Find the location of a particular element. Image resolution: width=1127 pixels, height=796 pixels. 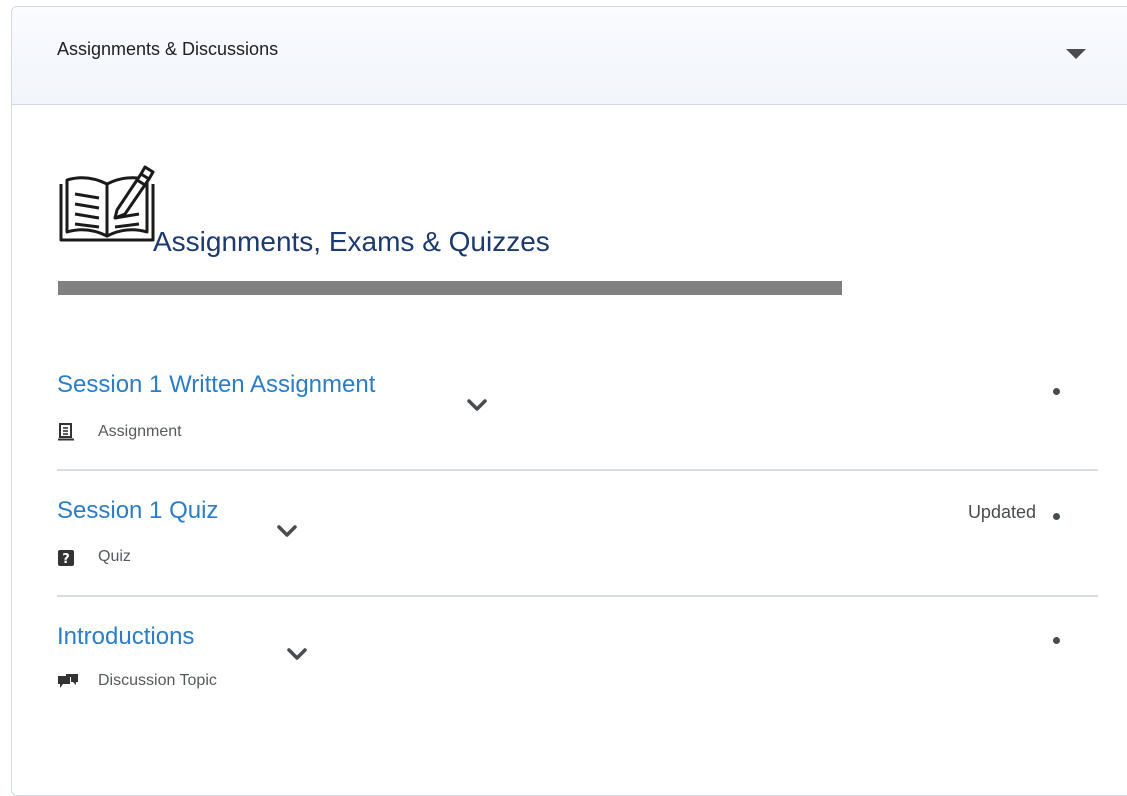

item-title-link: Session 1 Quiz is located at coordinates (137, 511).